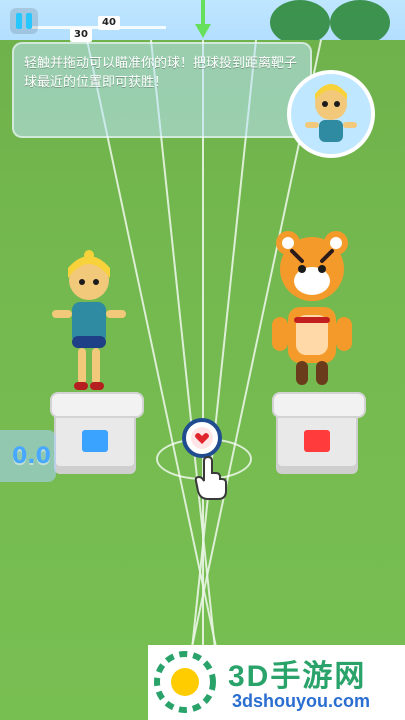 This screenshot has width=405, height=720. Describe the element at coordinates (95, 441) in the screenshot. I see `pedestal-face-left` at that location.